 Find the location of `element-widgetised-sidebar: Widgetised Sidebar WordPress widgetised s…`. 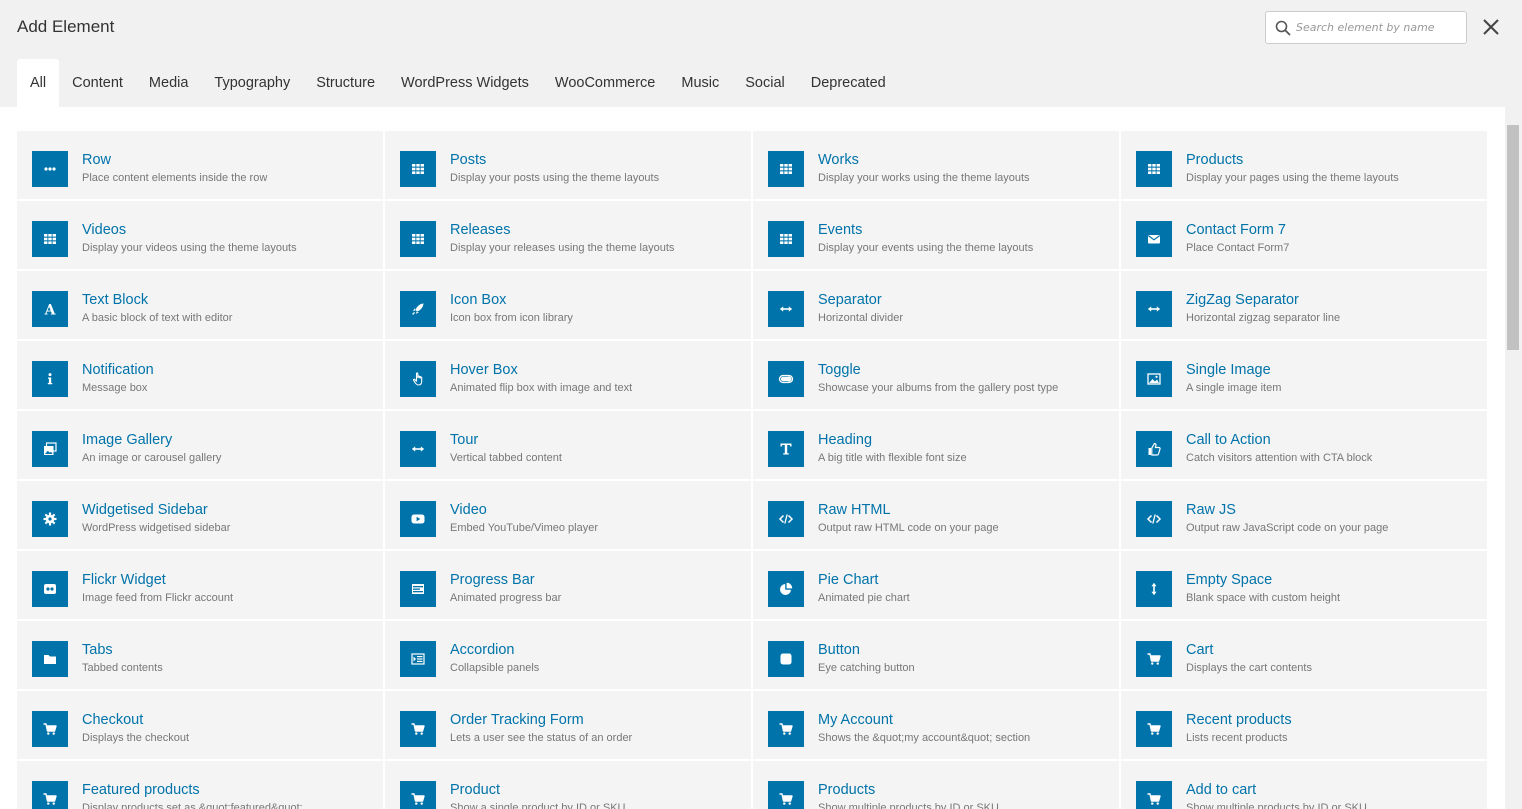

element-widgetised-sidebar: Widgetised Sidebar WordPress widgetised s… is located at coordinates (200, 515).